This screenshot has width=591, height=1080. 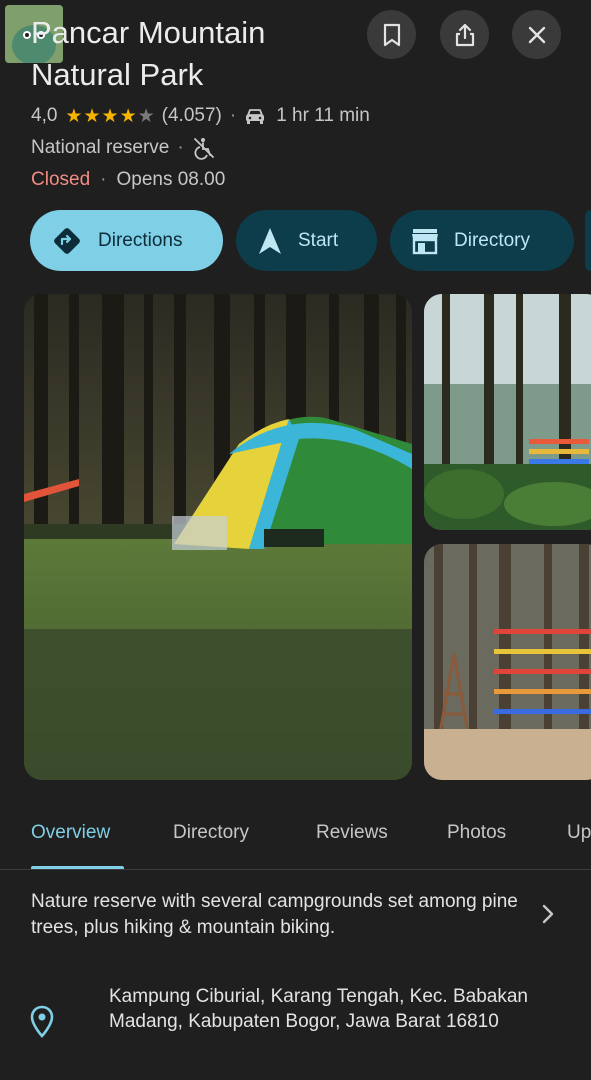 I want to click on rating-value: 4,0, so click(x=44, y=115).